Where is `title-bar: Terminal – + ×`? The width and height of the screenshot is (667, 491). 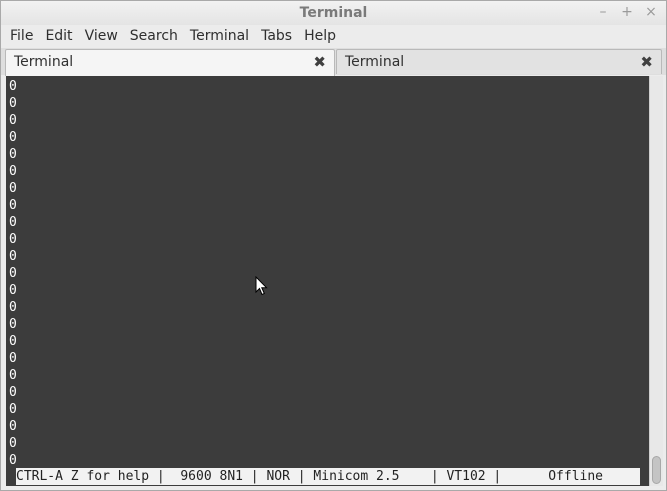
title-bar: Terminal – + × is located at coordinates (333, 13).